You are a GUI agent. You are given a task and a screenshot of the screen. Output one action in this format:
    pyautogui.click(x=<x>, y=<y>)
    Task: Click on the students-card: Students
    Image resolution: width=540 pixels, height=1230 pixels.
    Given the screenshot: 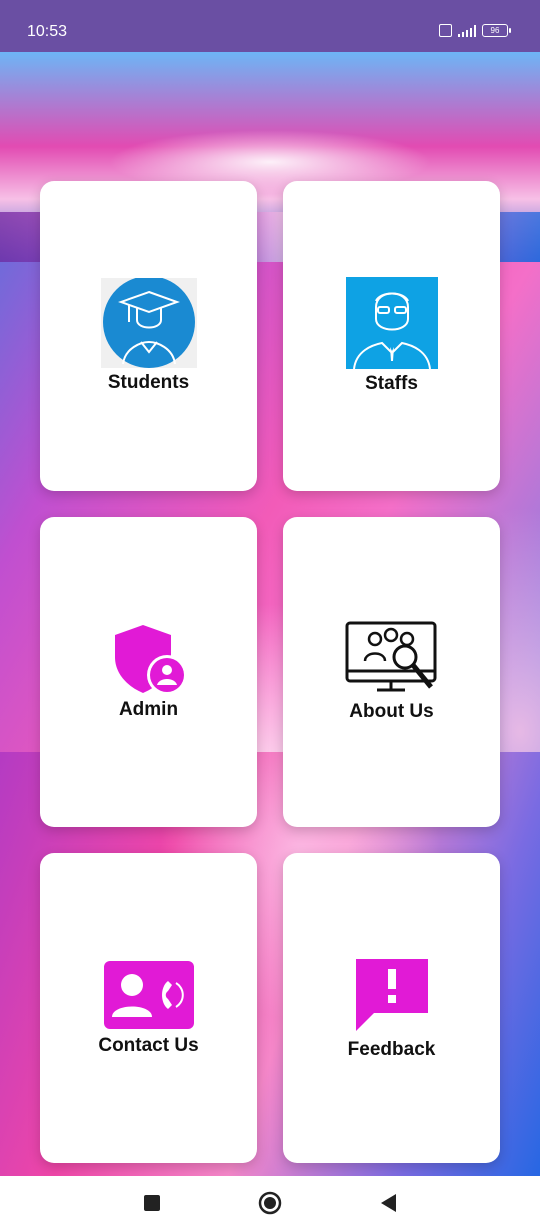 What is the action you would take?
    pyautogui.click(x=148, y=336)
    